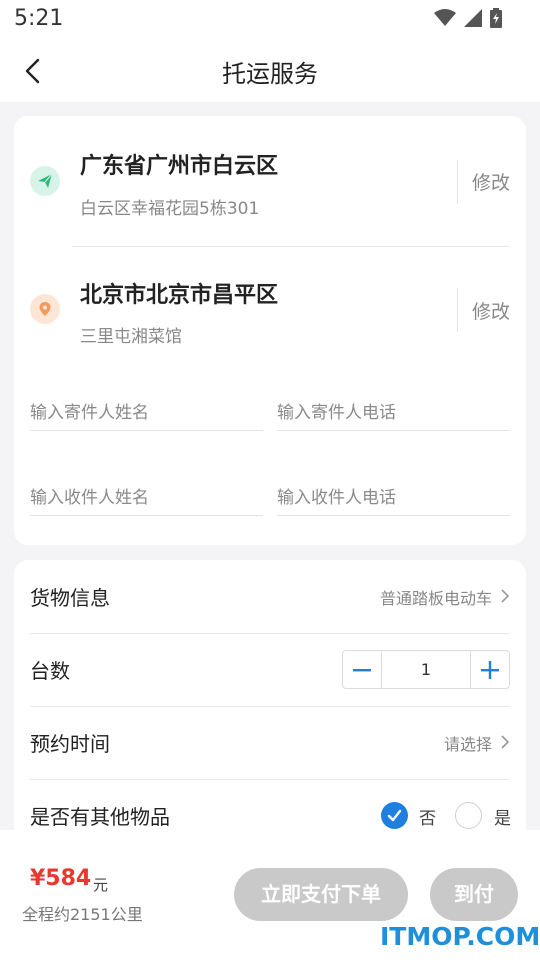 The width and height of the screenshot is (540, 960). I want to click on appointment-time-label: 预约时间, so click(70, 744).